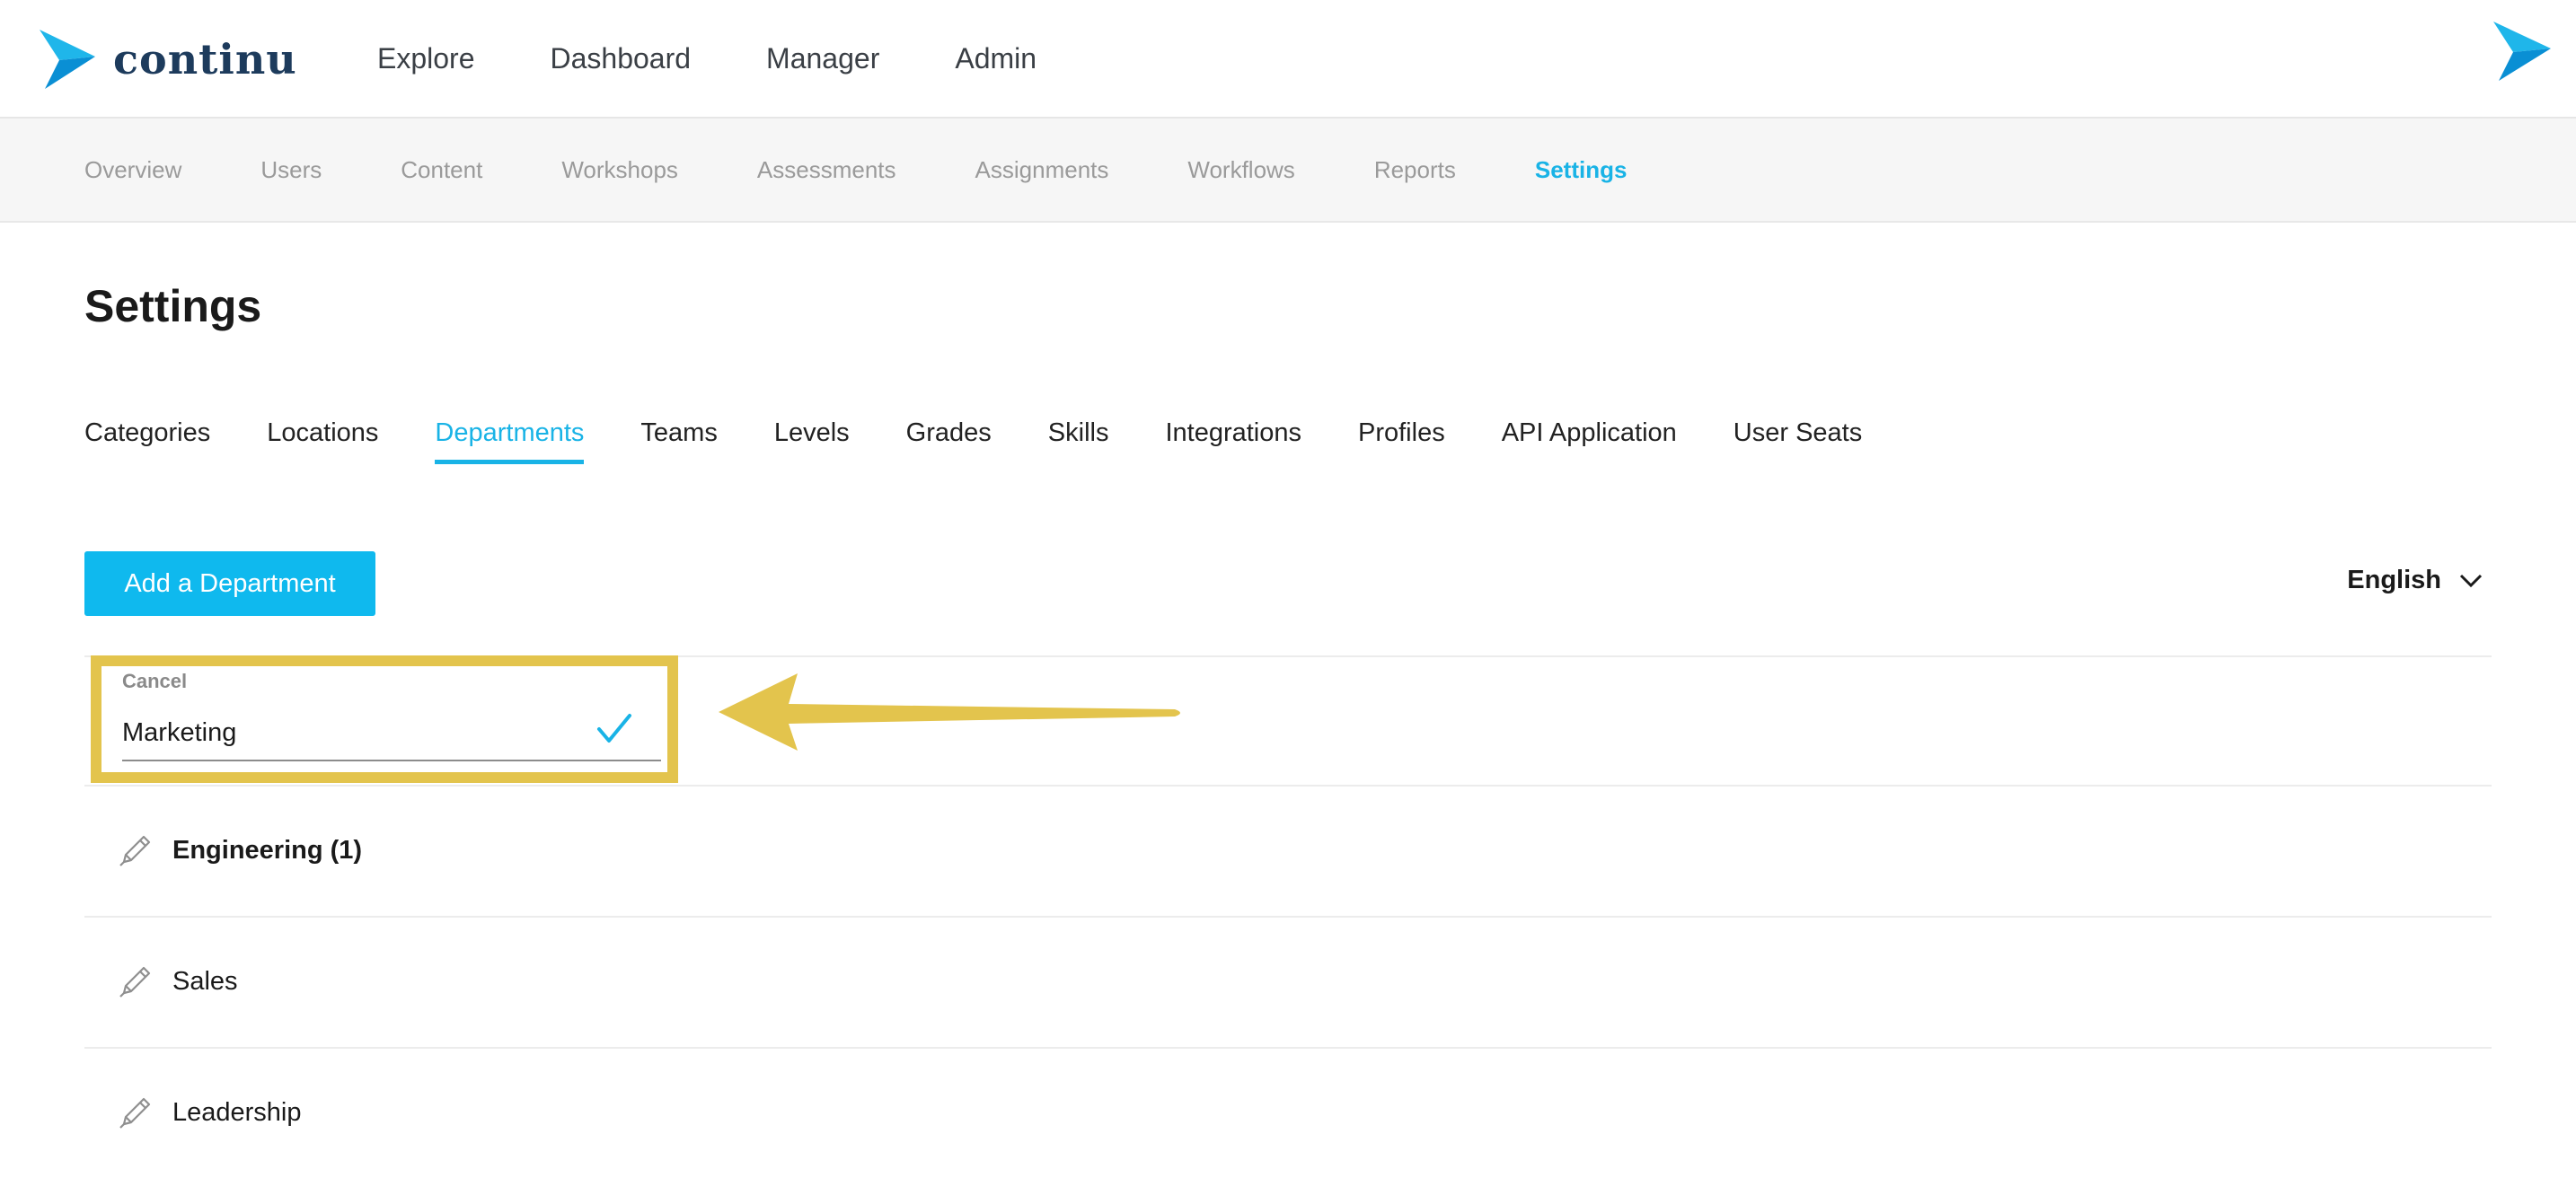 The width and height of the screenshot is (2576, 1178). What do you see at coordinates (322, 441) in the screenshot?
I see `tab-locations: Locations` at bounding box center [322, 441].